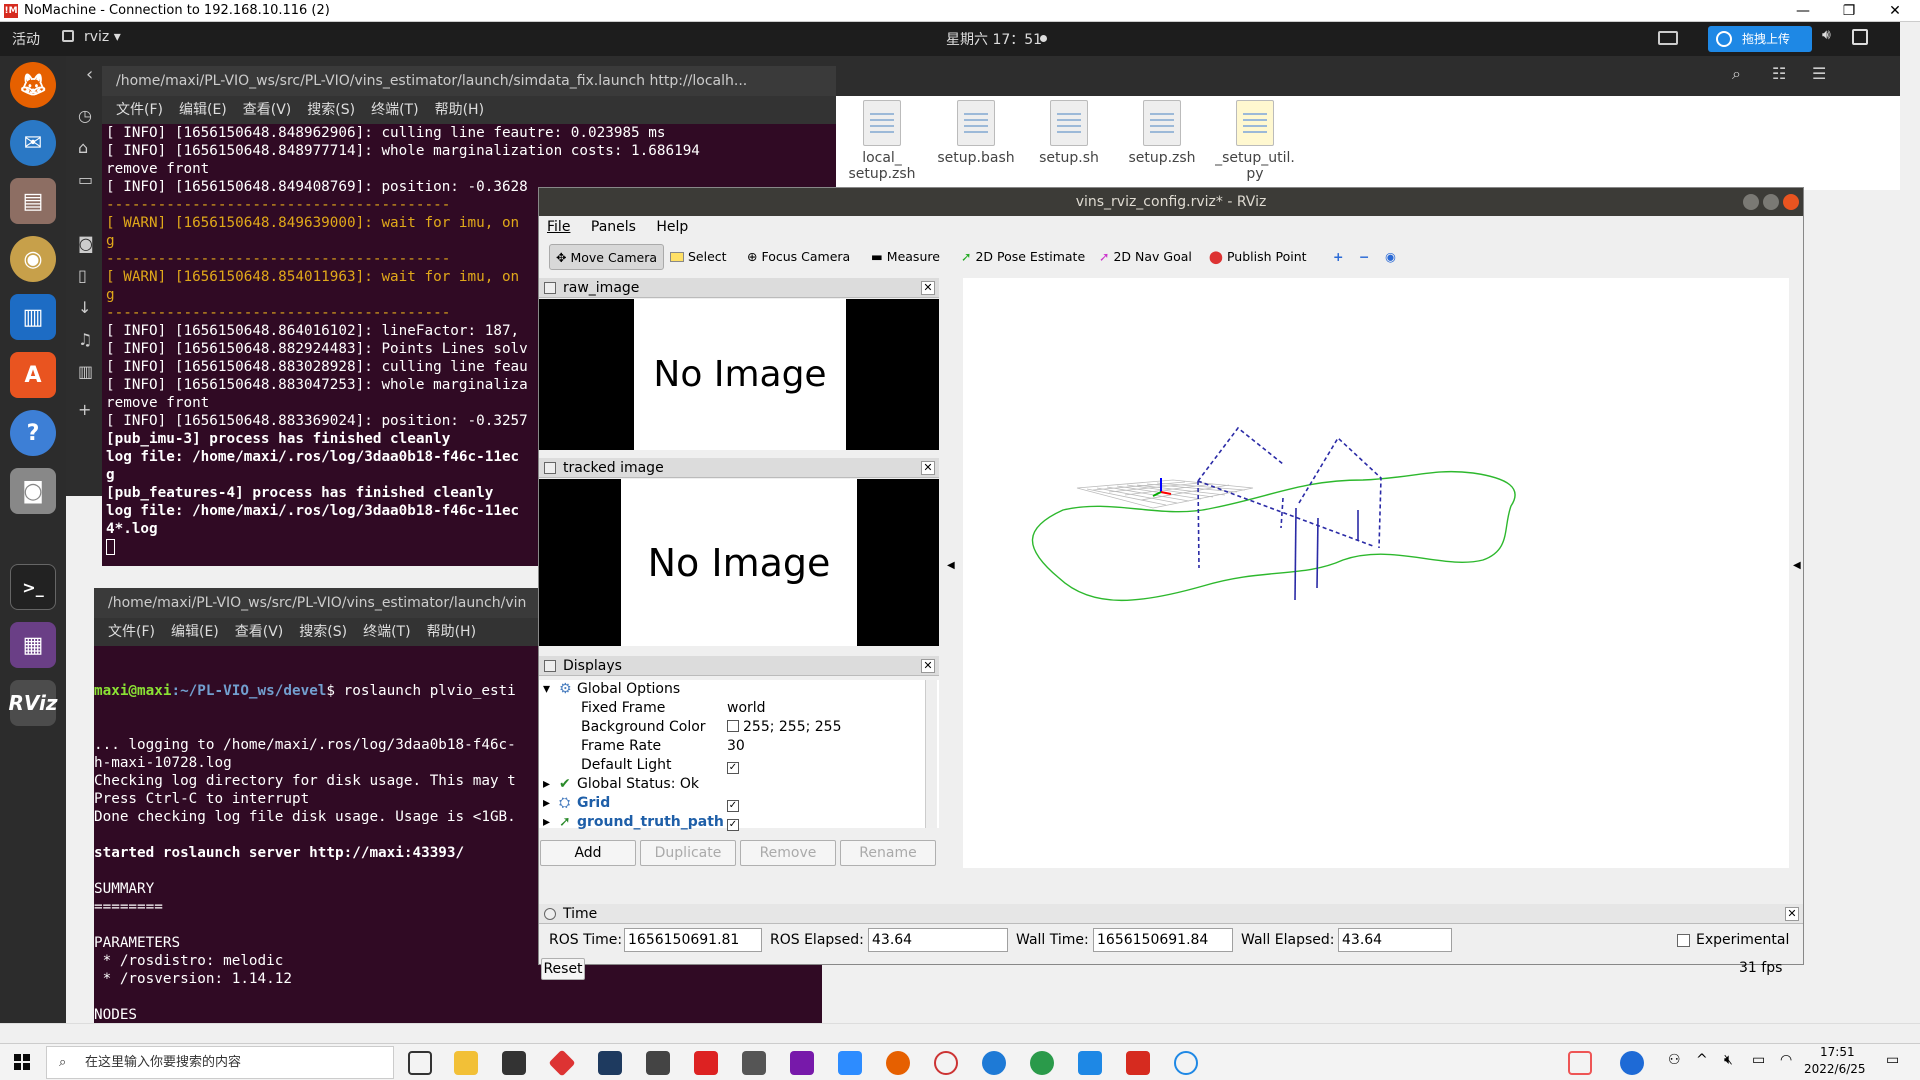 Image resolution: width=1920 pixels, height=1080 pixels. What do you see at coordinates (1145, 257) in the screenshot?
I see `2d-nav-goal-tool: ➚ 2D Nav Goal` at bounding box center [1145, 257].